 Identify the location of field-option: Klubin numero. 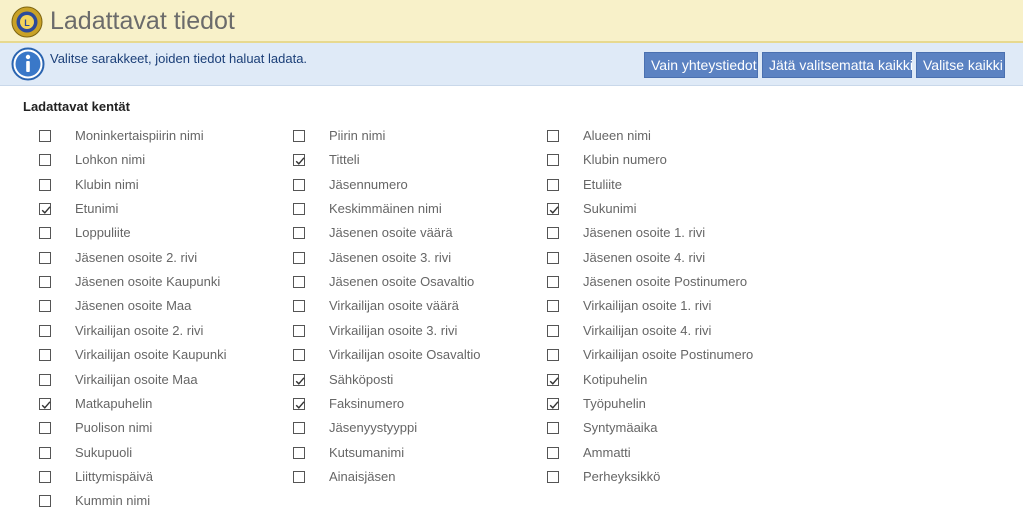
(667, 161).